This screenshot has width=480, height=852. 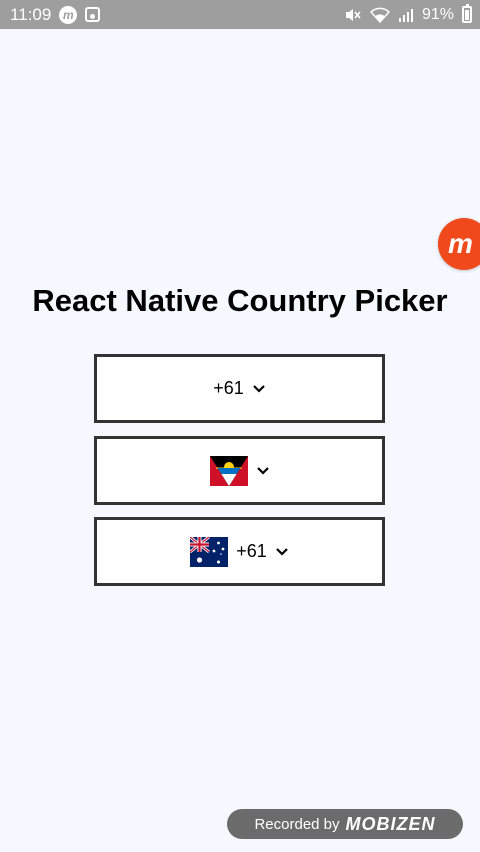 I want to click on country-picker-code: +61, so click(x=239, y=388).